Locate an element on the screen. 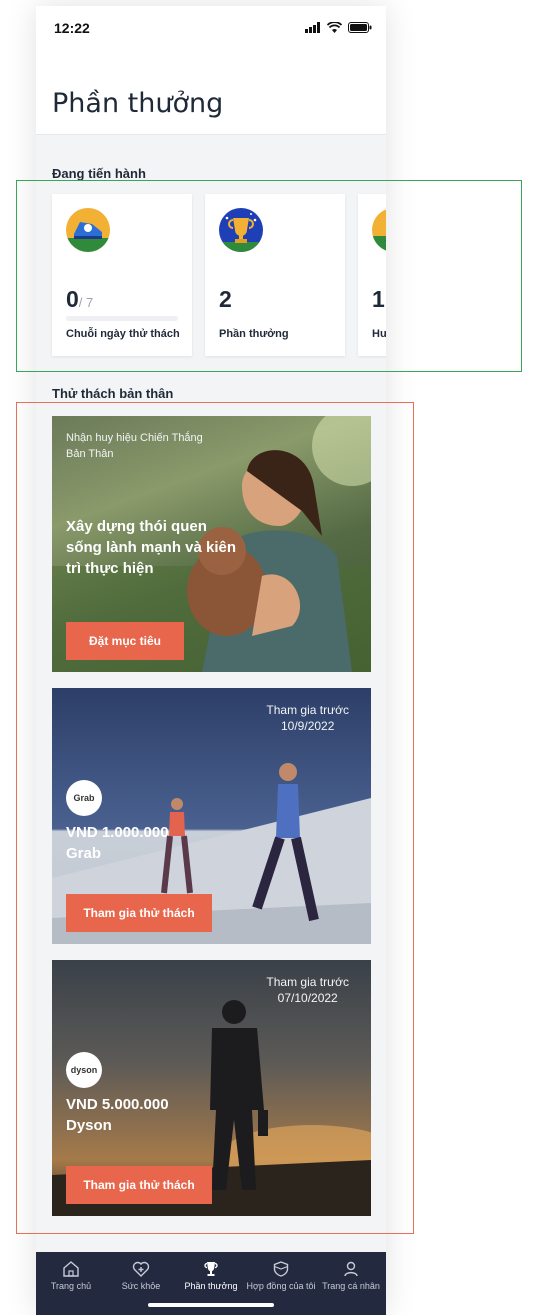  sneaker-icon is located at coordinates (88, 230).